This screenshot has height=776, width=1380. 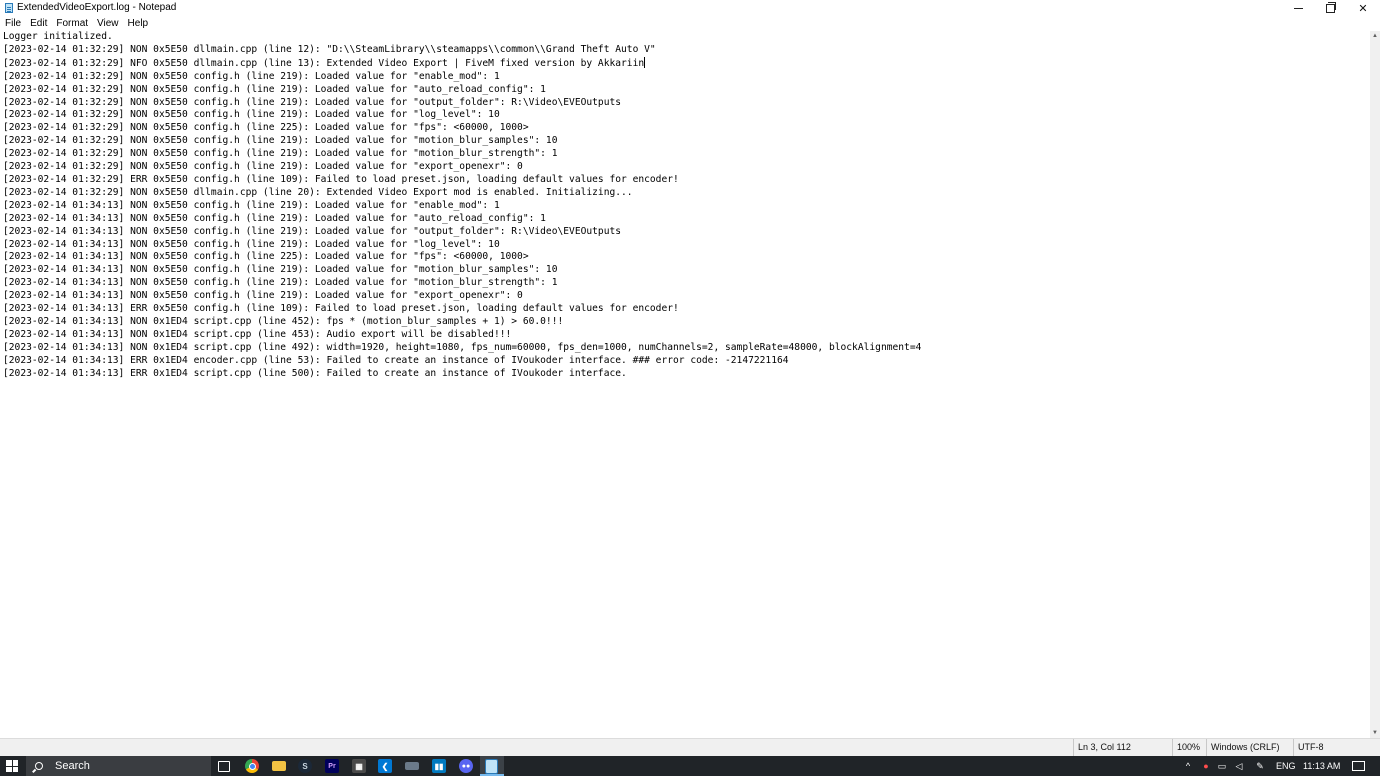 I want to click on chrome-icon, so click(x=252, y=766).